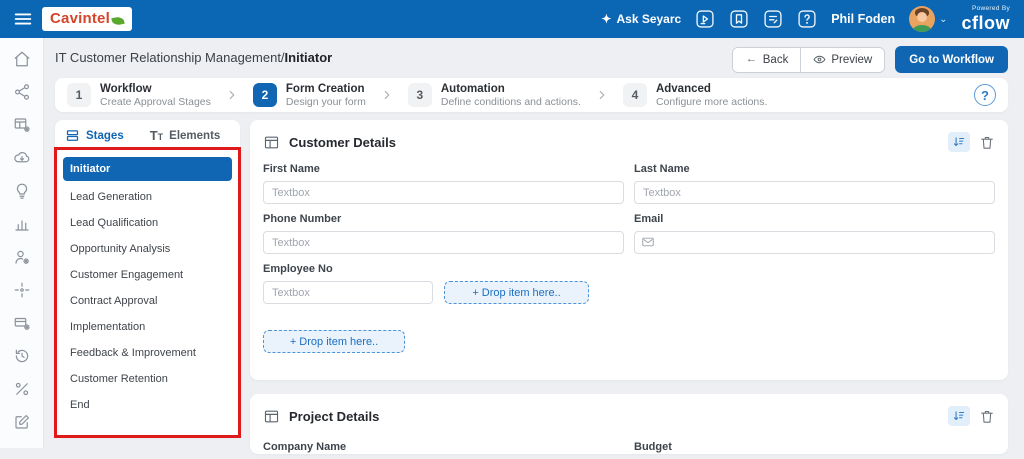  I want to click on cloud-download-icon, so click(22, 158).